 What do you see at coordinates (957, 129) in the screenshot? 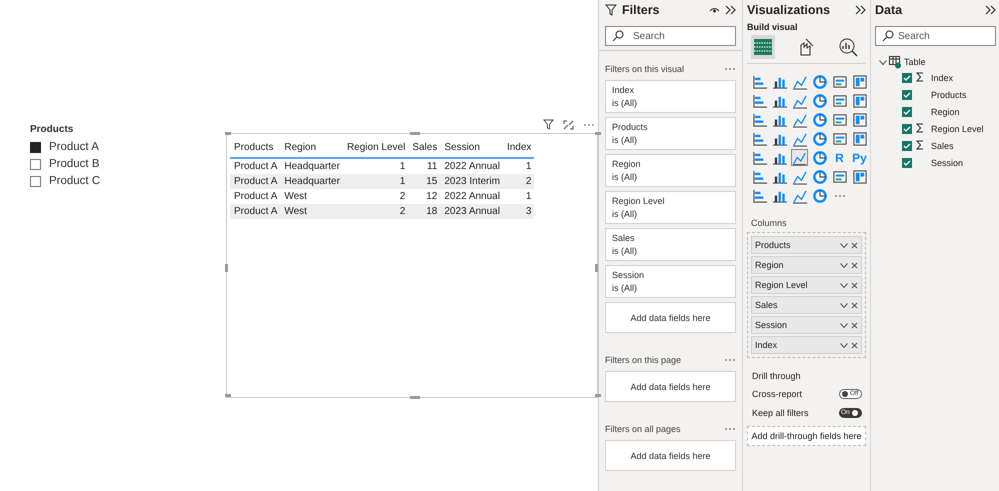
I see `field-name: Region Level` at bounding box center [957, 129].